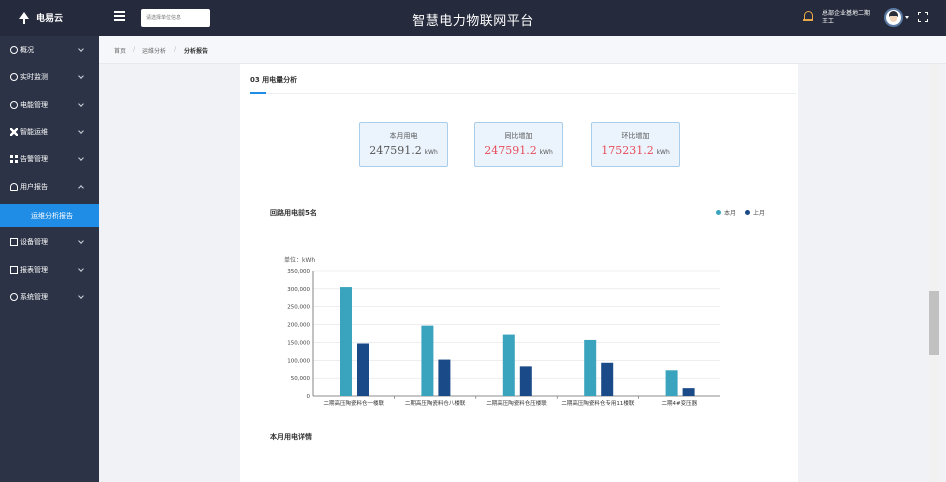 Image resolution: width=946 pixels, height=482 pixels. What do you see at coordinates (298, 272) in the screenshot?
I see `y-tick-label: 350,000` at bounding box center [298, 272].